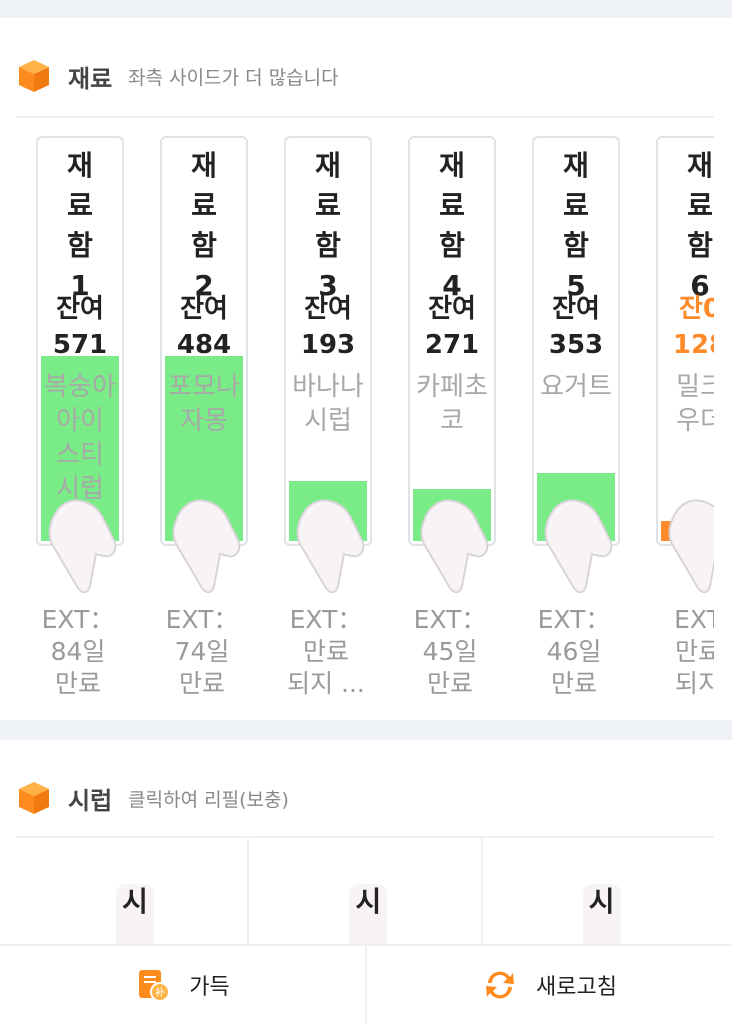 The image size is (732, 1024). What do you see at coordinates (202, 651) in the screenshot?
I see `bin-expiry: EXT： 74일 만료` at bounding box center [202, 651].